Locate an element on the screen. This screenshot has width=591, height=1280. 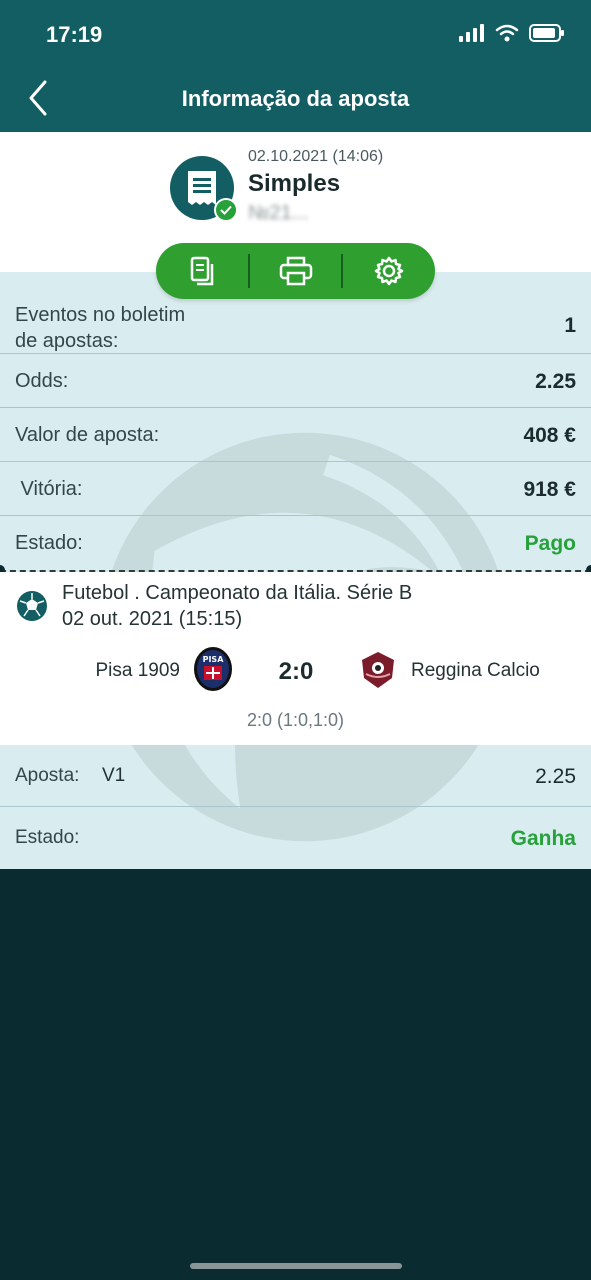
print-icon is located at coordinates (295, 271).